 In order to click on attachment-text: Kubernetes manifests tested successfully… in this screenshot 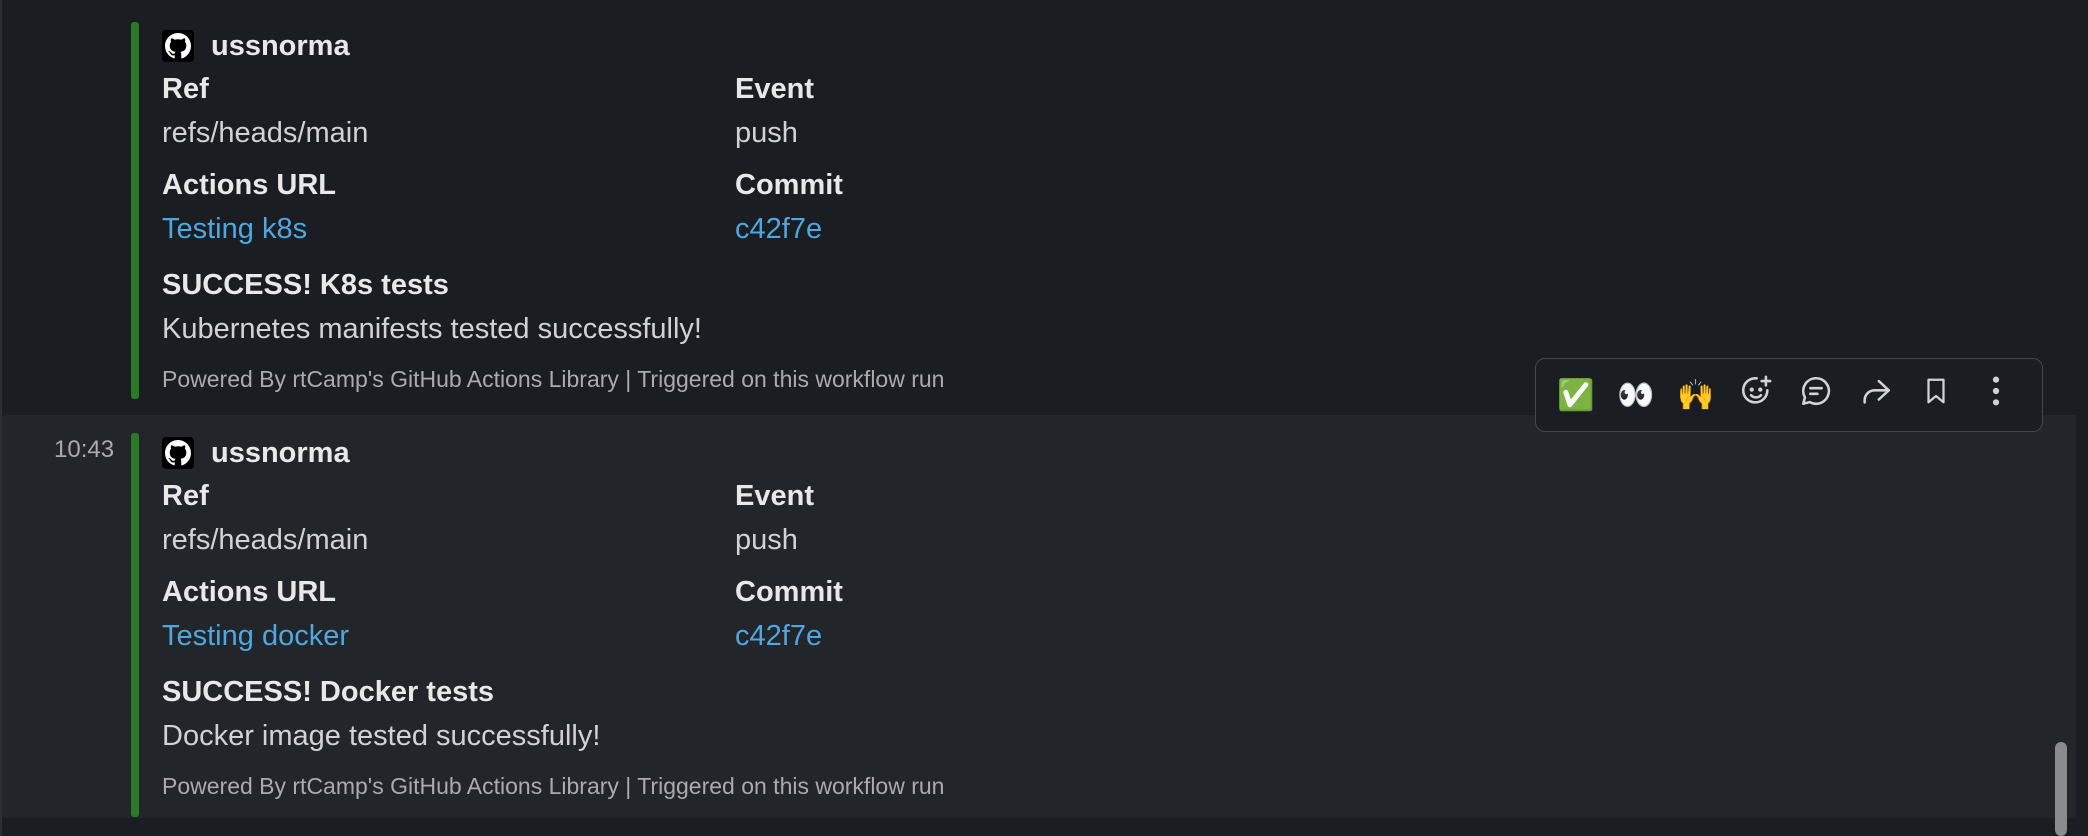, I will do `click(432, 329)`.